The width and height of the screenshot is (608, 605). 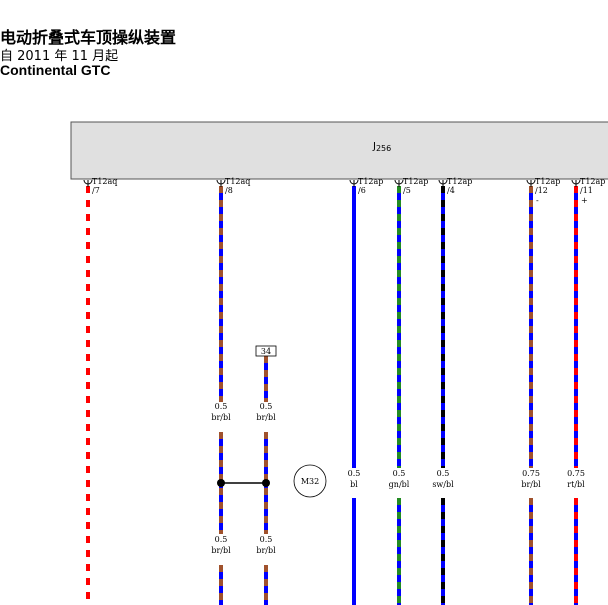 What do you see at coordinates (541, 190) in the screenshot?
I see `pin-number-label: /12` at bounding box center [541, 190].